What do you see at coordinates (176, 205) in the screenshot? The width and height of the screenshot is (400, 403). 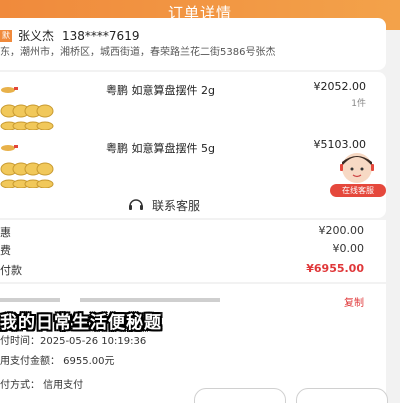 I see `contact-service-label: 联系客服` at bounding box center [176, 205].